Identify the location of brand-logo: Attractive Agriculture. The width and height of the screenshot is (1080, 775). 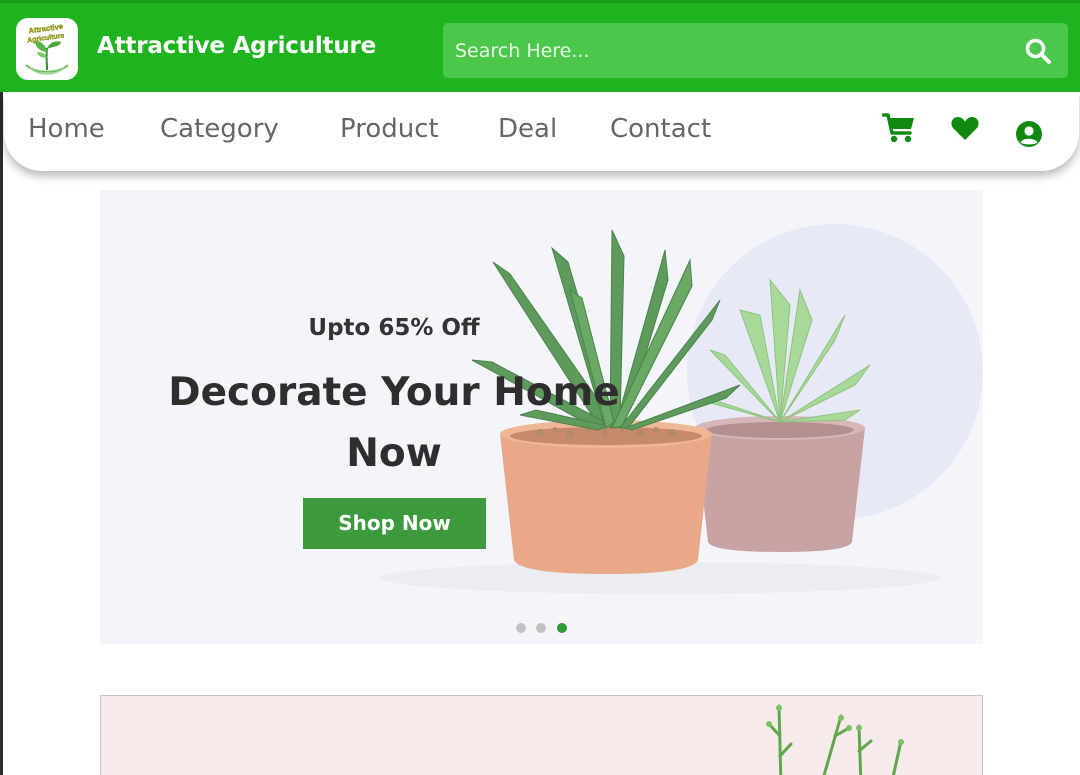
(47, 49).